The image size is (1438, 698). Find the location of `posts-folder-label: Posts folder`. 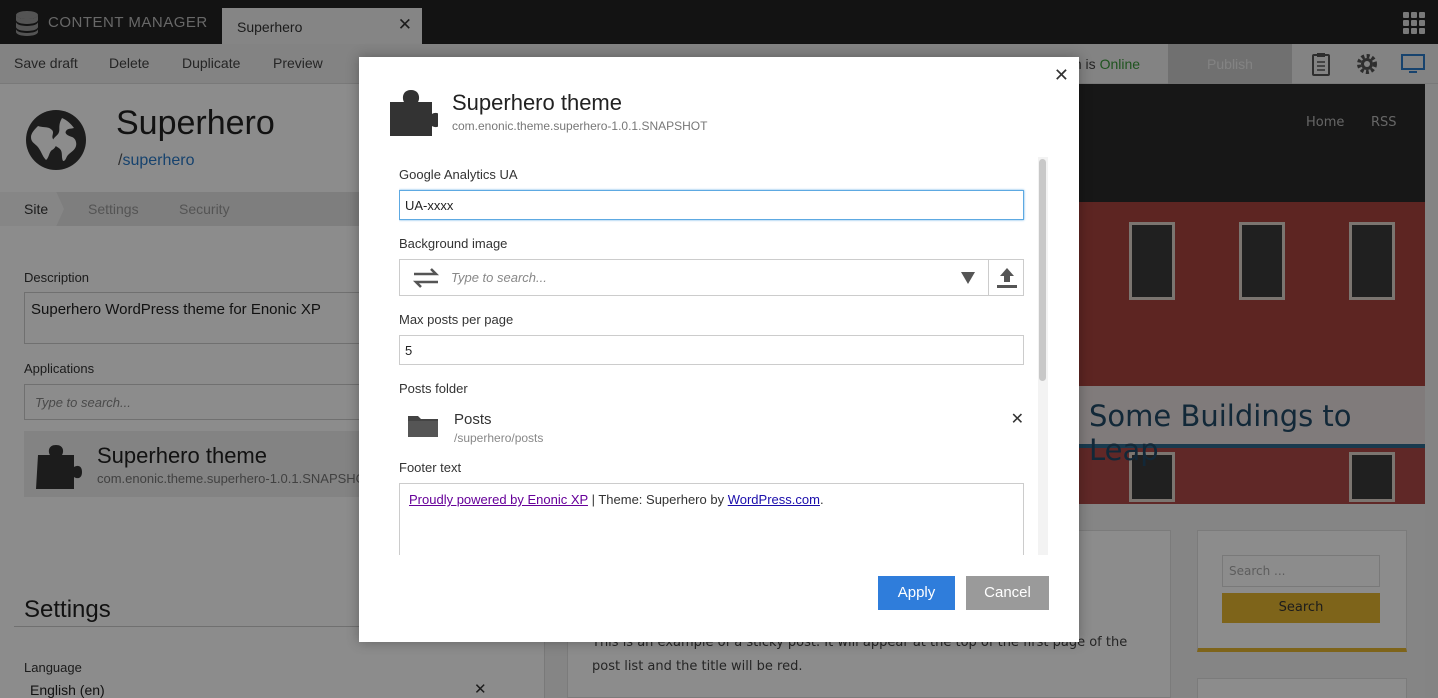

posts-folder-label: Posts folder is located at coordinates (433, 388).